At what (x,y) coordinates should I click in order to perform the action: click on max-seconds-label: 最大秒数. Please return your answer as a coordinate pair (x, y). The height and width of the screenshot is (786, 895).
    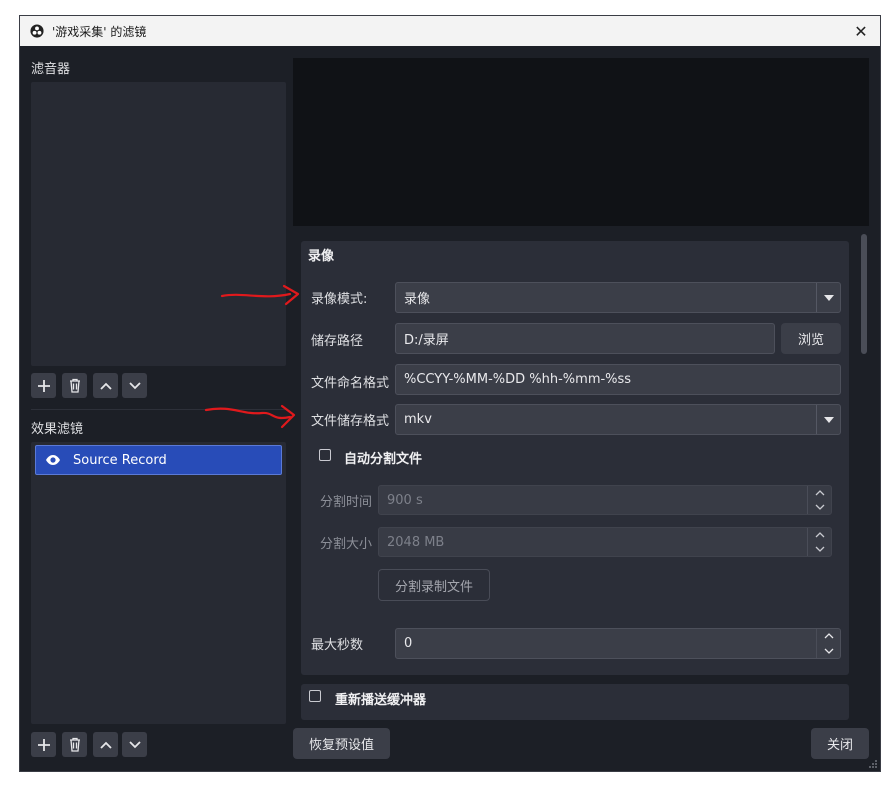
    Looking at the image, I should click on (337, 645).